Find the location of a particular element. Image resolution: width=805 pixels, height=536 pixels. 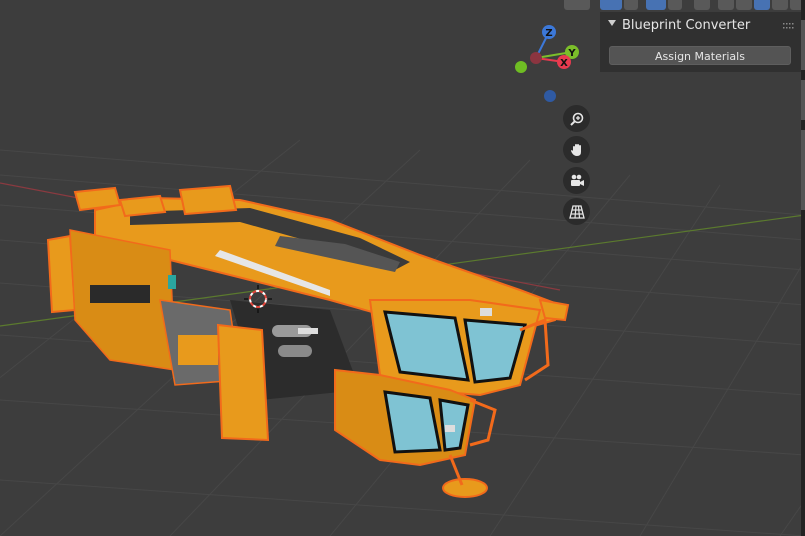

hand-icon is located at coordinates (575, 149).